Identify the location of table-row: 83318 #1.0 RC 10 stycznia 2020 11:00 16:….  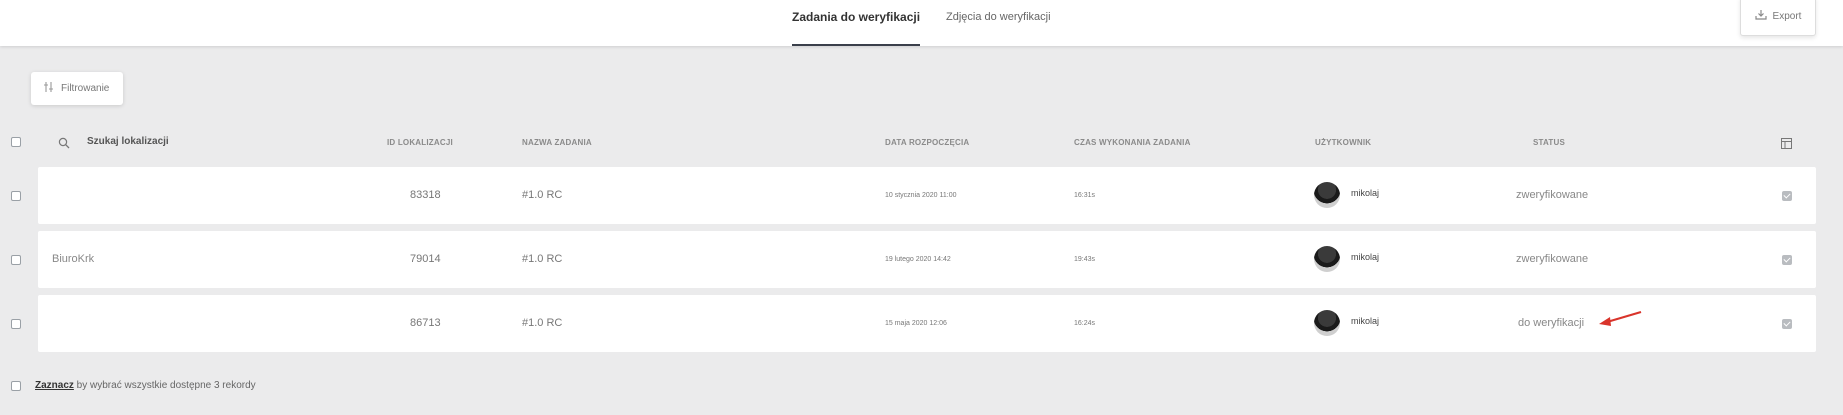
(927, 195).